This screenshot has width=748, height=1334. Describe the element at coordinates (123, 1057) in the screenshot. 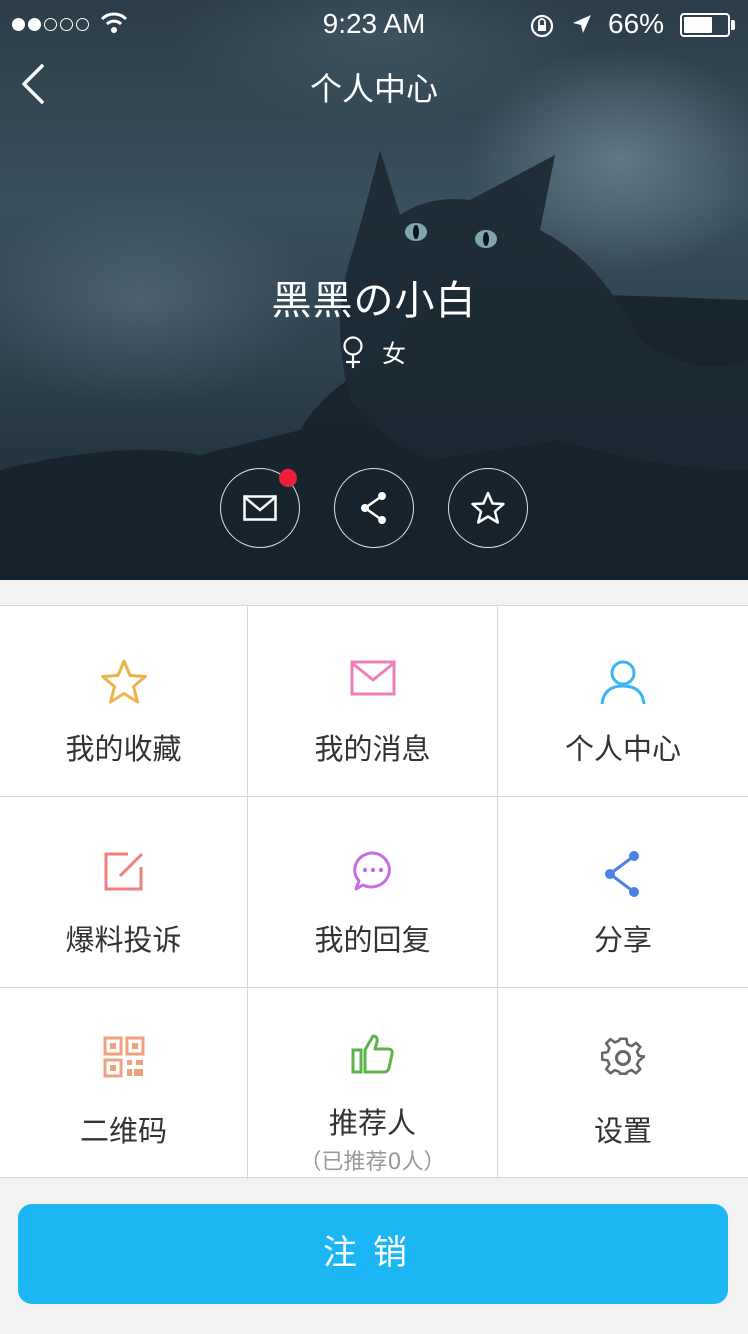

I see `qrcode-icon` at that location.